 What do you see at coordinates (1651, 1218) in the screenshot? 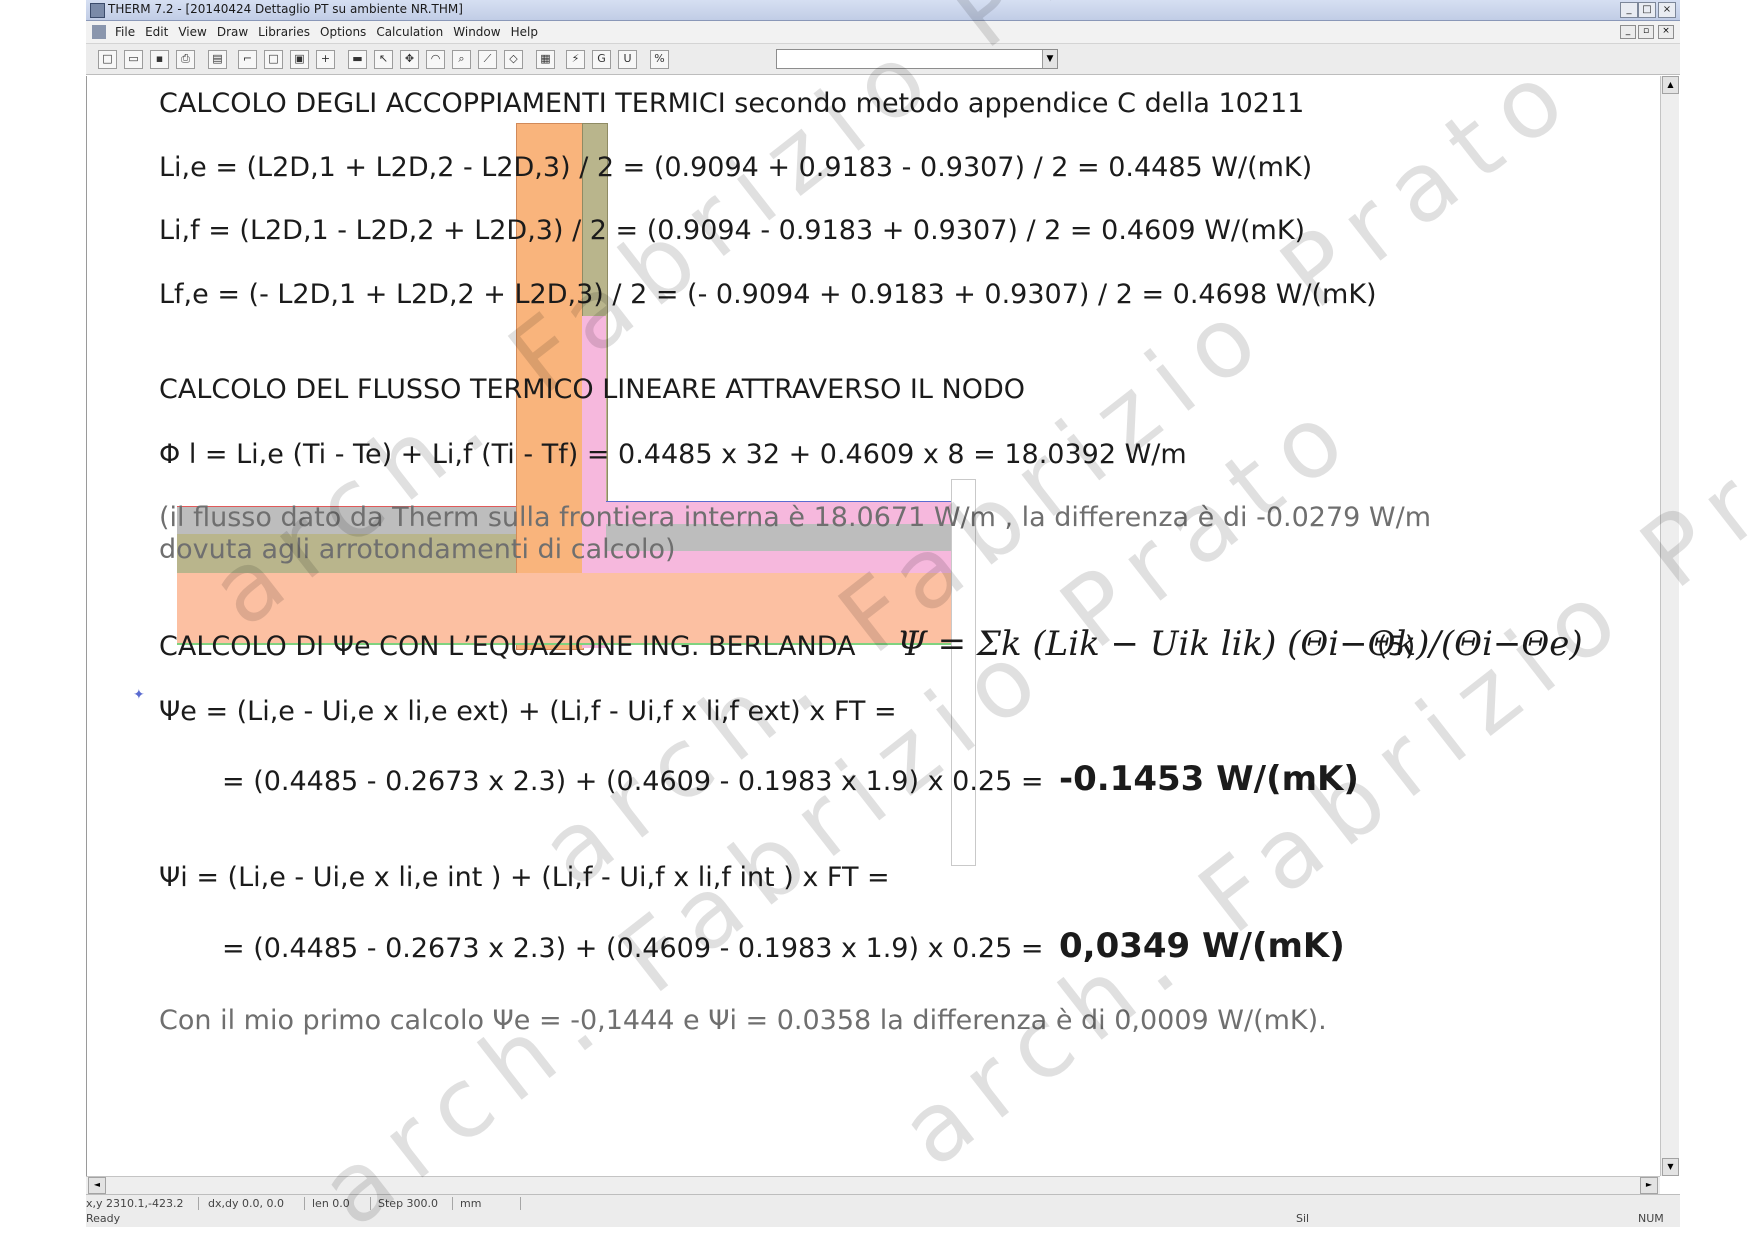
I see `status-num: NUM` at bounding box center [1651, 1218].